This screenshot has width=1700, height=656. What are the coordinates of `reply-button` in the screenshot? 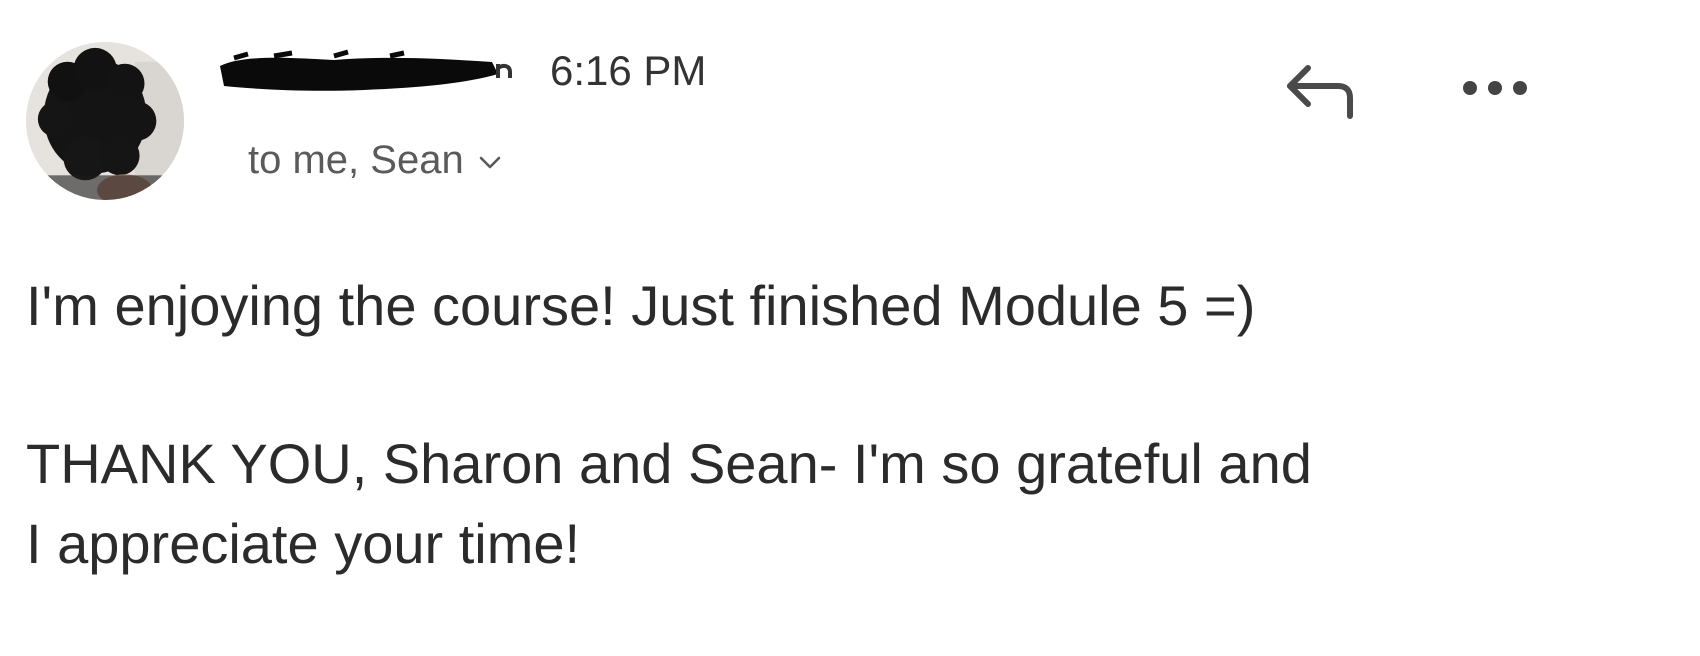 It's located at (1320, 89).